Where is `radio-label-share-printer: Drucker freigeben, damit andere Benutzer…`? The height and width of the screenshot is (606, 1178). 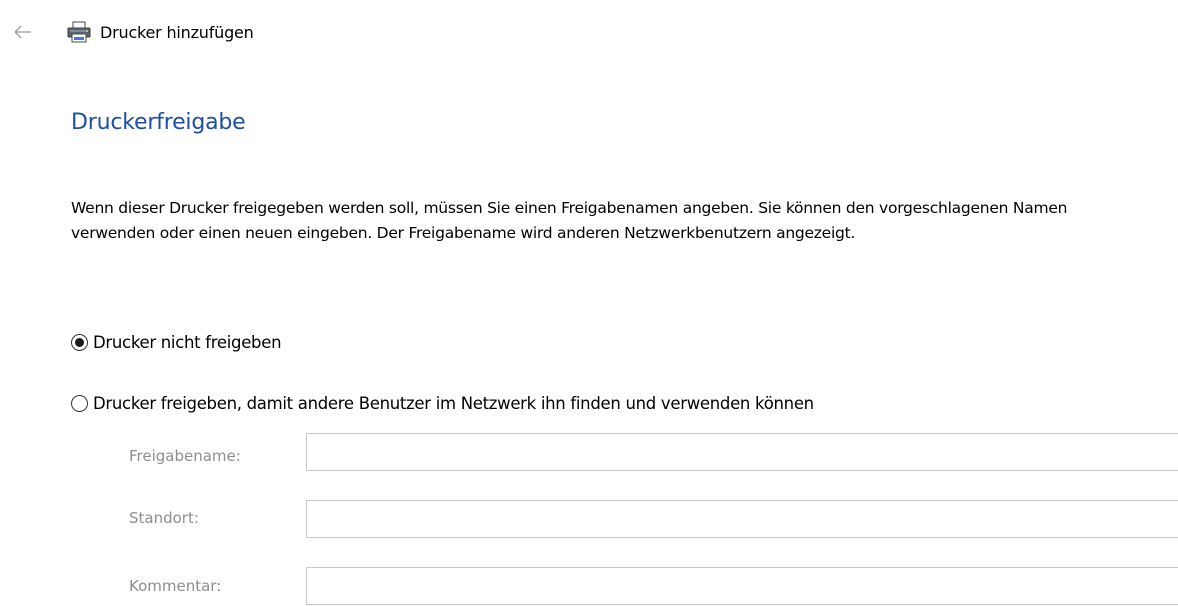
radio-label-share-printer: Drucker freigeben, damit andere Benutzer… is located at coordinates (453, 403).